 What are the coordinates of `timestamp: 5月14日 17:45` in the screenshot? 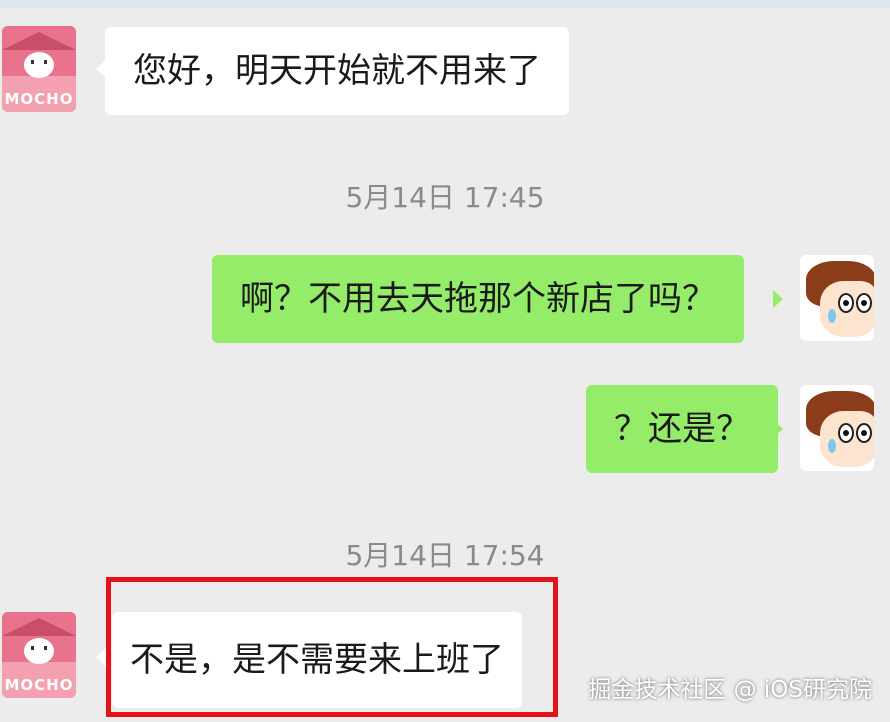 It's located at (445, 197).